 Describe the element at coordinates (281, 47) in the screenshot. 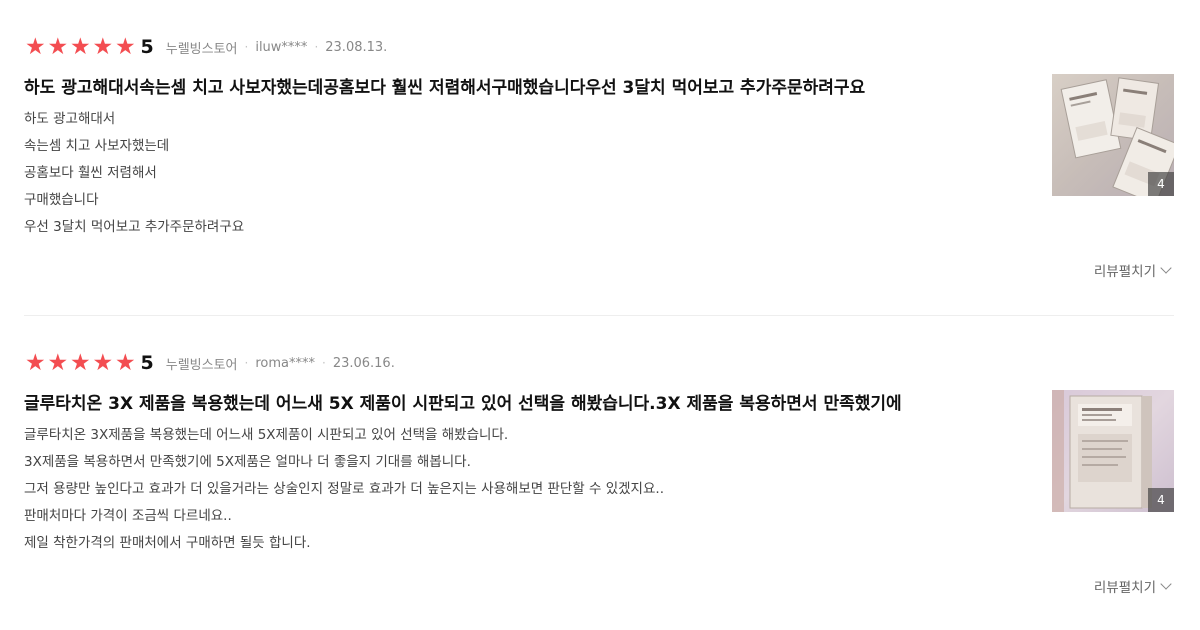

I see `reviewer-id: iluw****` at that location.